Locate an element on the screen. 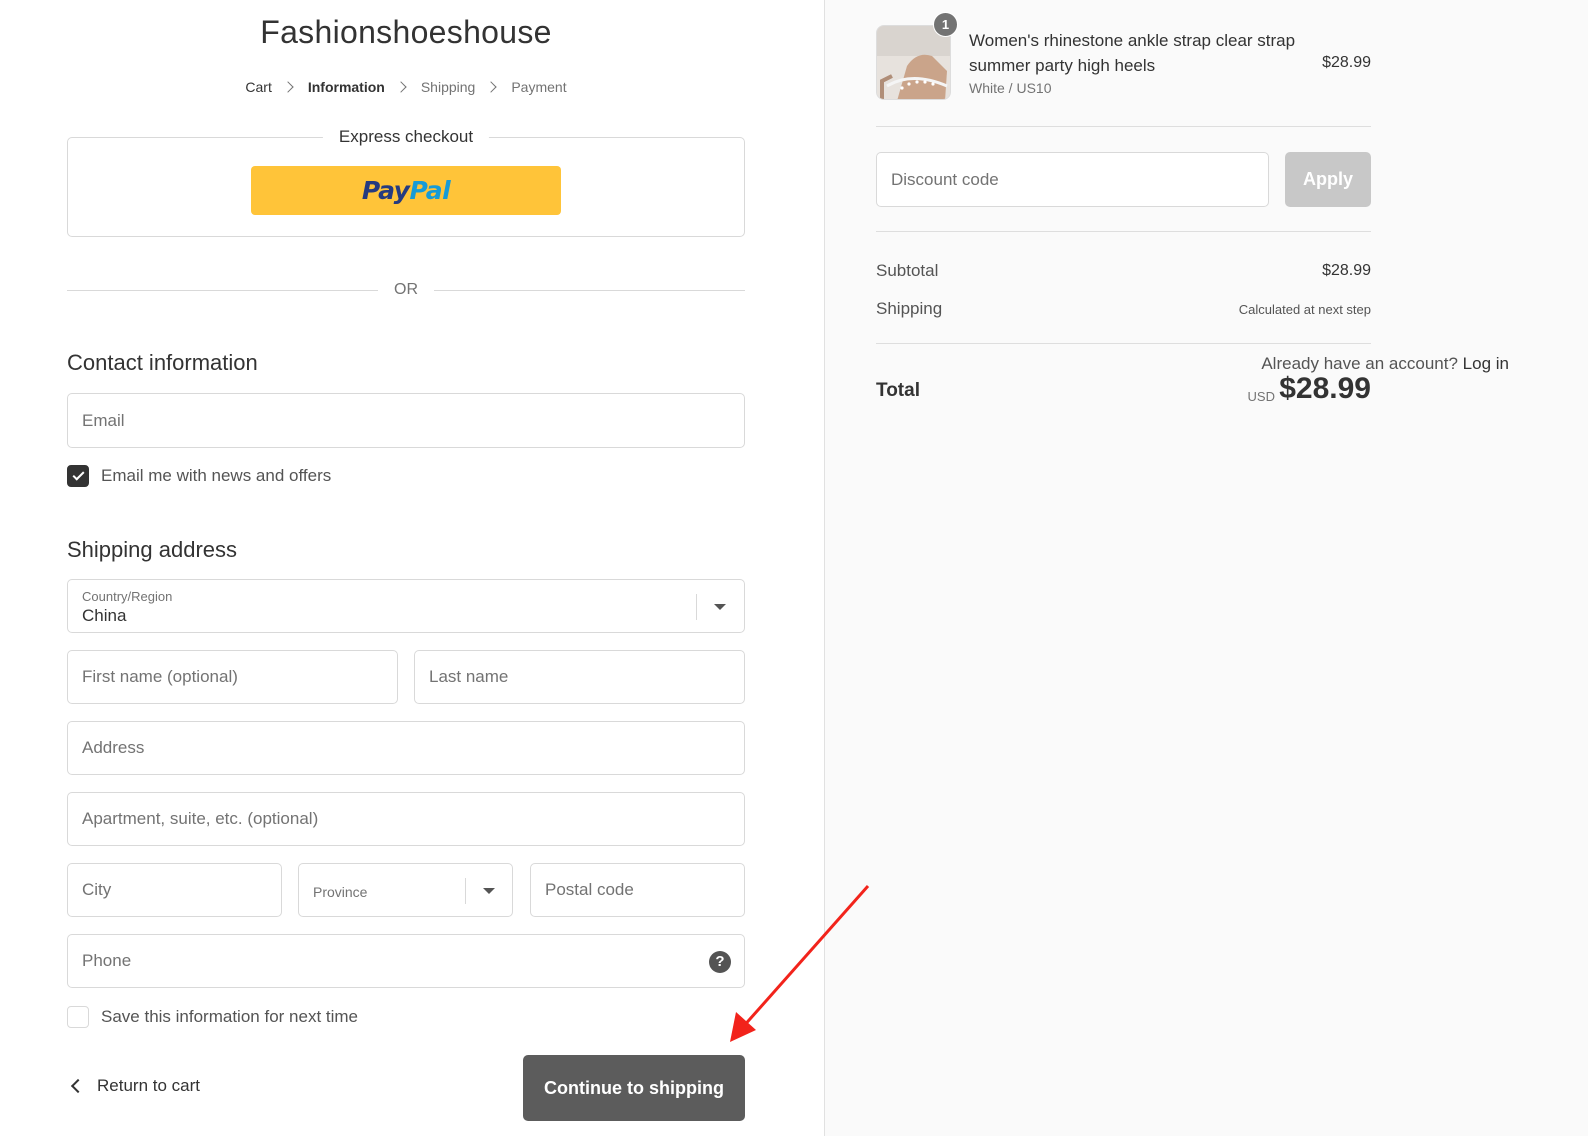  checkmark-icon is located at coordinates (78, 474).